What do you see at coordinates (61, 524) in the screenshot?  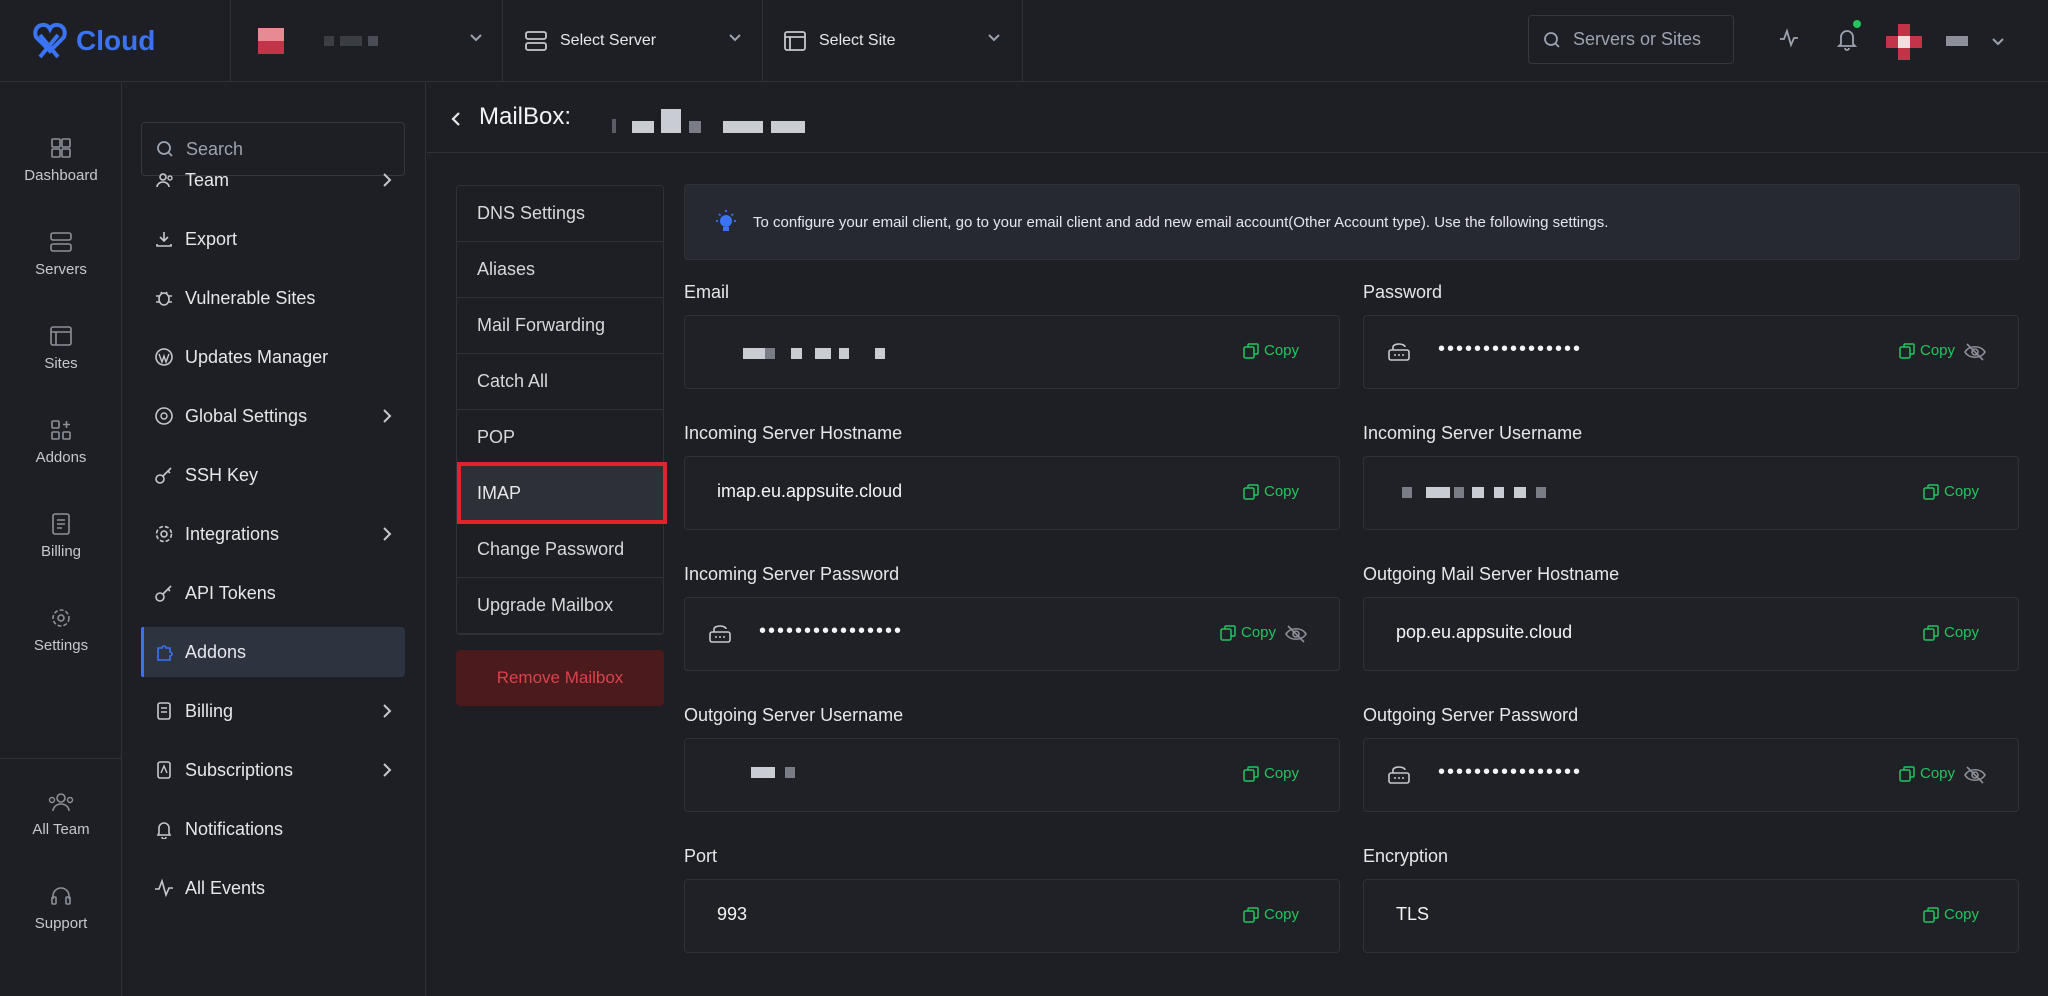 I see `billing-icon` at bounding box center [61, 524].